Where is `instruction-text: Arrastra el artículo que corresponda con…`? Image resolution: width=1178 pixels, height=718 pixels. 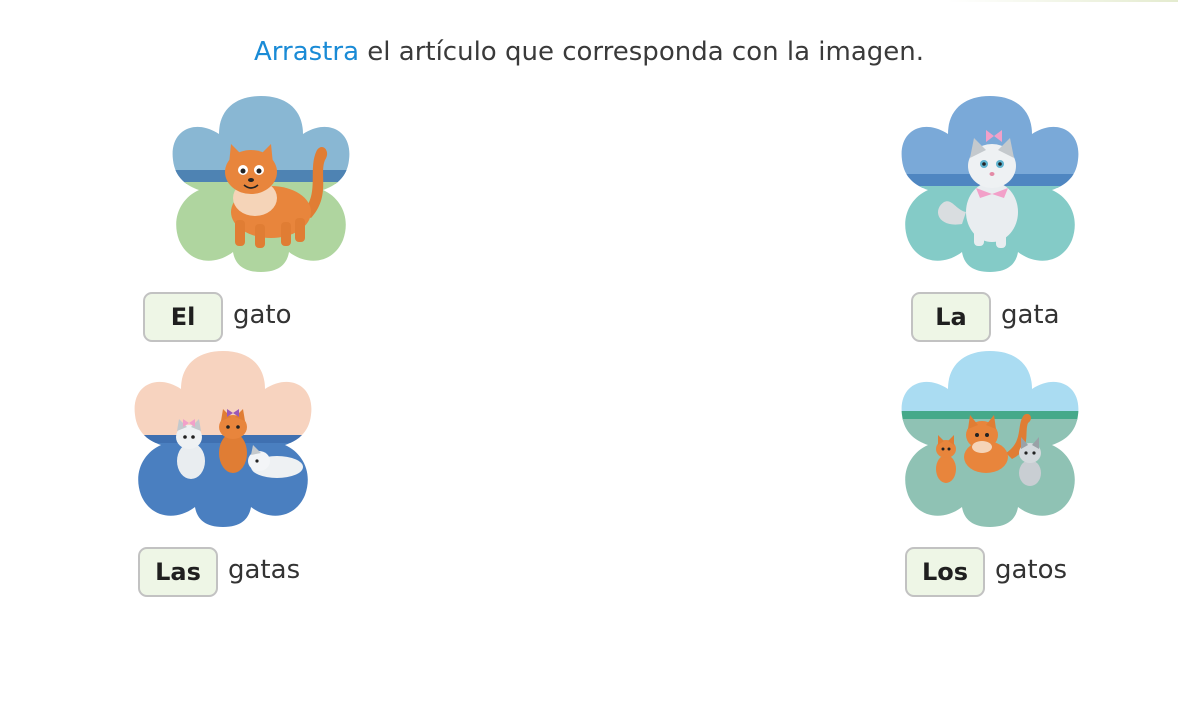 instruction-text: Arrastra el artículo que corresponda con… is located at coordinates (589, 52).